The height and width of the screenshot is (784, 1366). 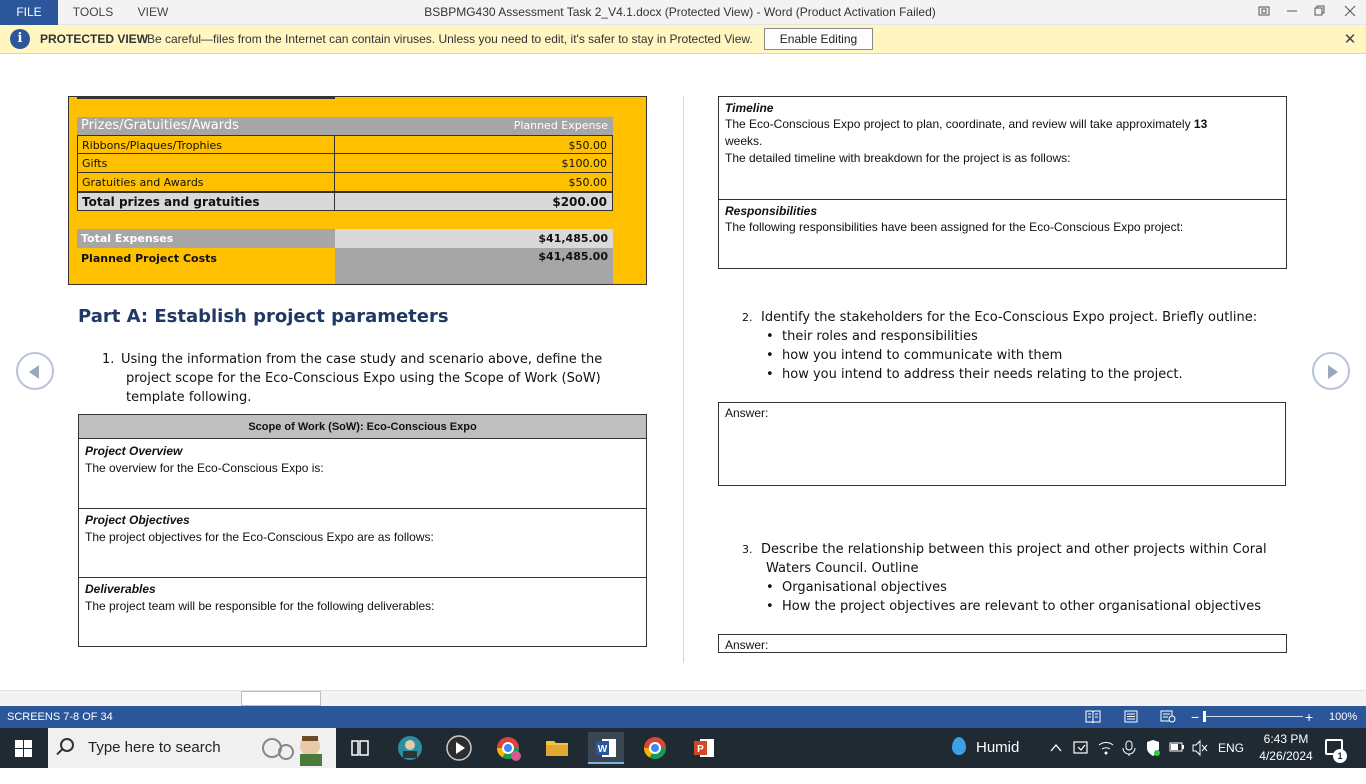 What do you see at coordinates (137, 520) in the screenshot?
I see `section-title: Project Objectives` at bounding box center [137, 520].